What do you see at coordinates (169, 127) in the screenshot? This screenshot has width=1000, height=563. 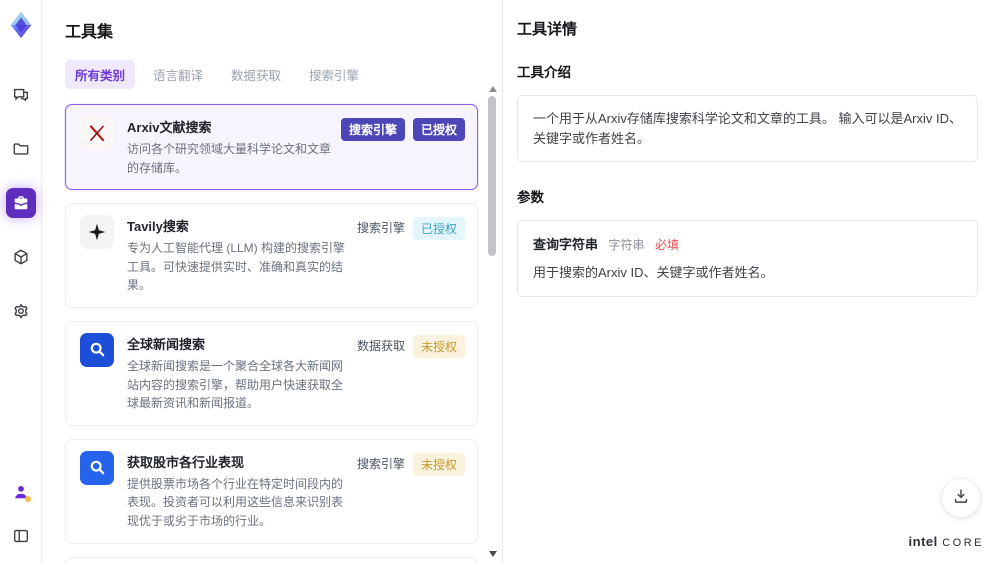 I see `tool-name: Arxiv文献搜索` at bounding box center [169, 127].